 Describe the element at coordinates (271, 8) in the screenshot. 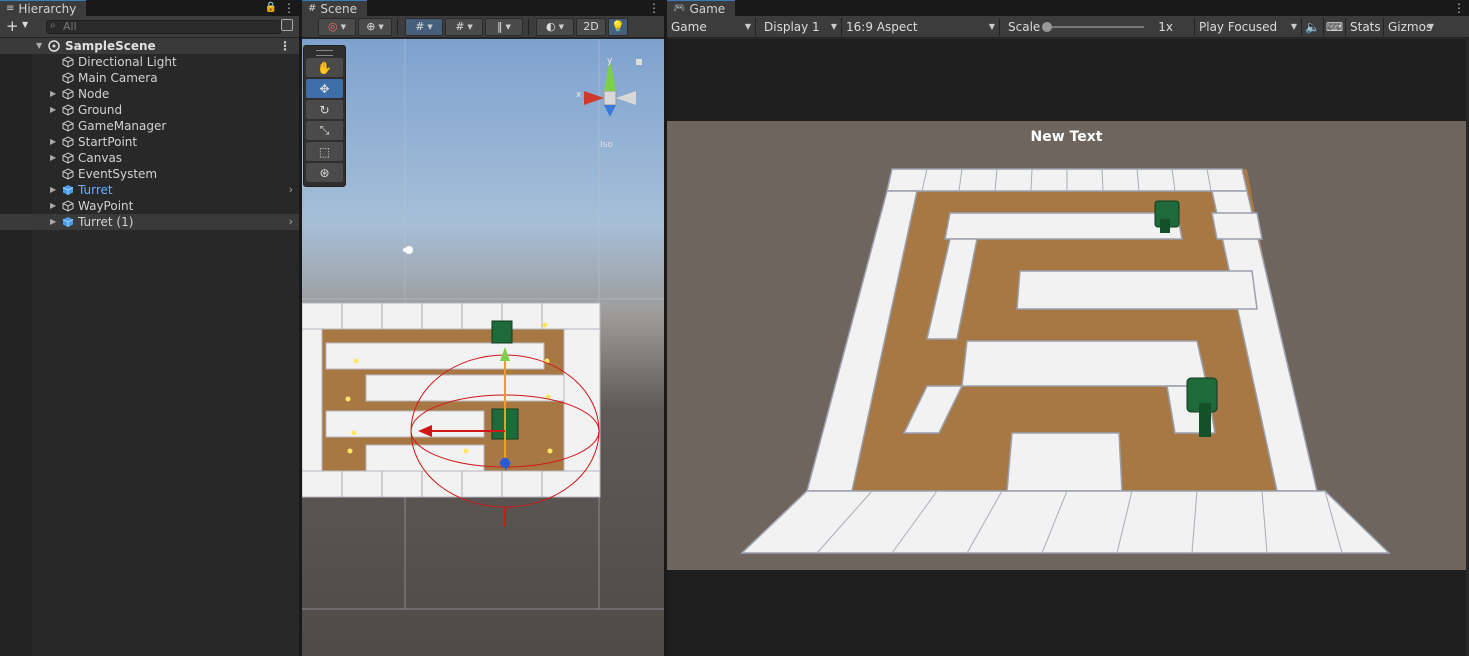

I see `lock-icon: 🔒` at that location.